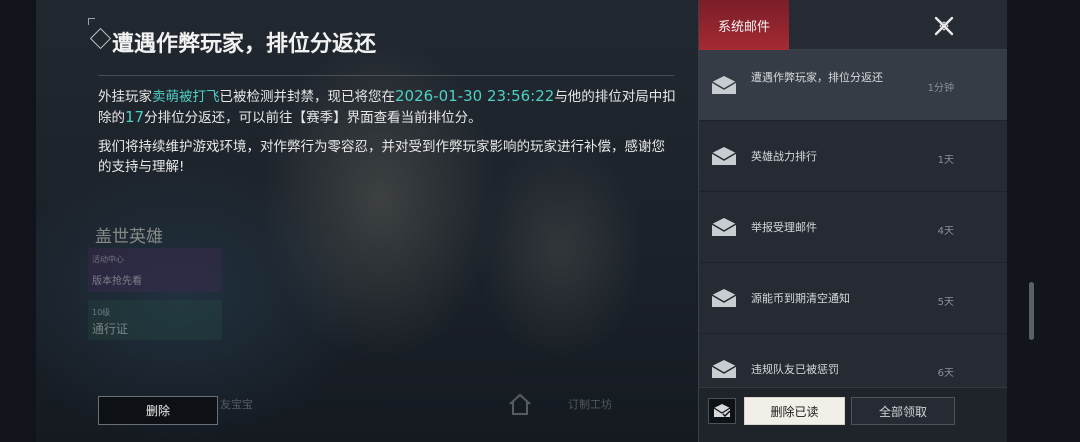 Image resolution: width=1080 pixels, height=442 pixels. Describe the element at coordinates (1043, 221) in the screenshot. I see `screen-right-edge` at that location.